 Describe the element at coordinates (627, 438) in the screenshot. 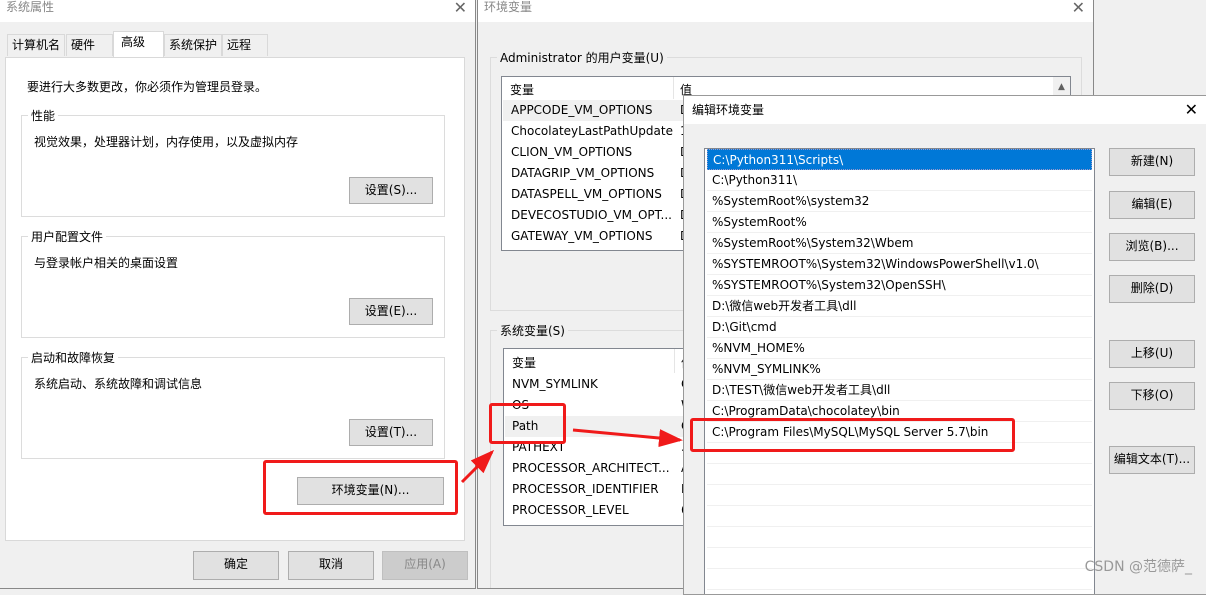

I see `arrow-to-edit-dialog` at that location.